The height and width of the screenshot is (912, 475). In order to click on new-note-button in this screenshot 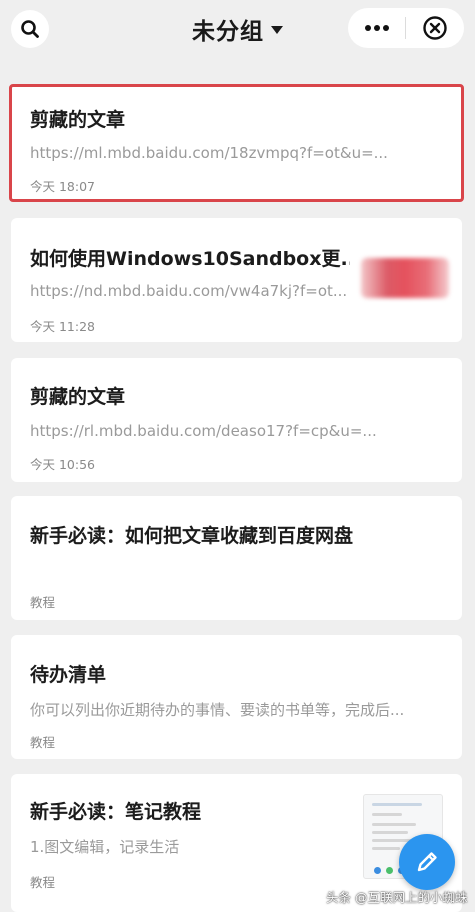, I will do `click(427, 862)`.